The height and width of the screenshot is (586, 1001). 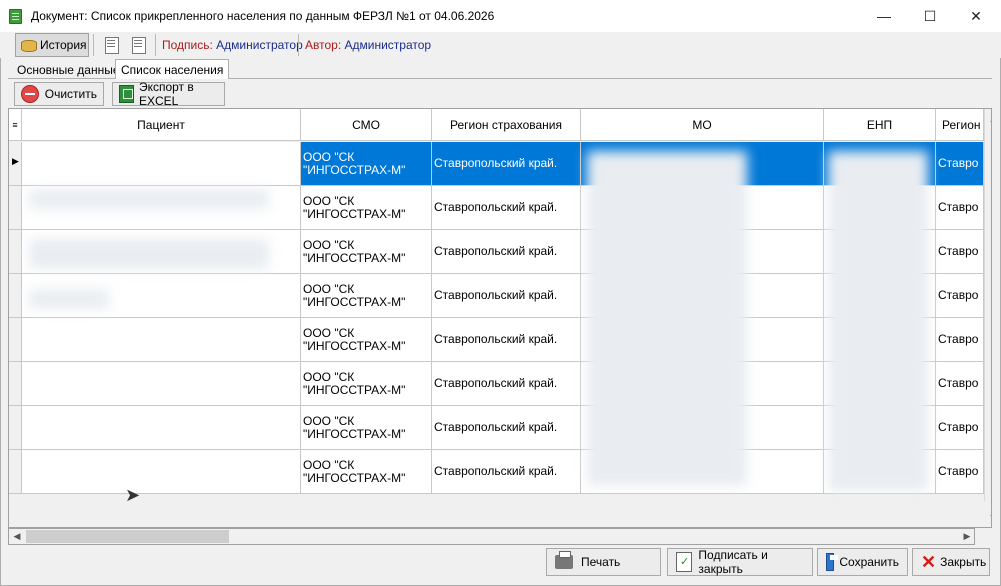 I want to click on redacted-mo, so click(x=667, y=318).